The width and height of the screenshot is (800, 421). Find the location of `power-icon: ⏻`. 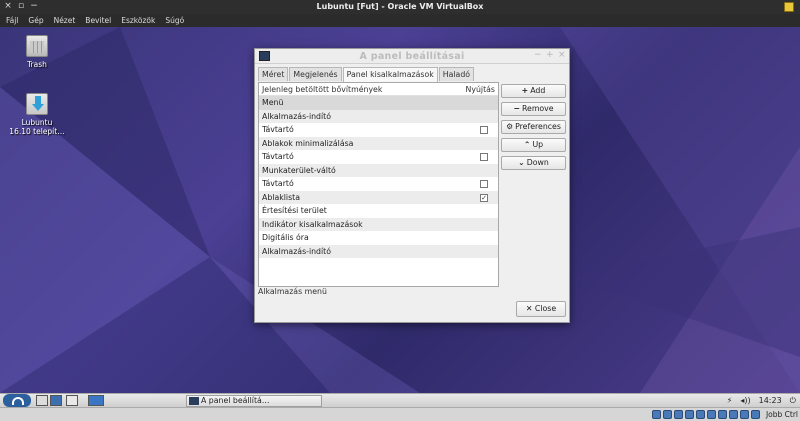

power-icon: ⏻ is located at coordinates (793, 401).